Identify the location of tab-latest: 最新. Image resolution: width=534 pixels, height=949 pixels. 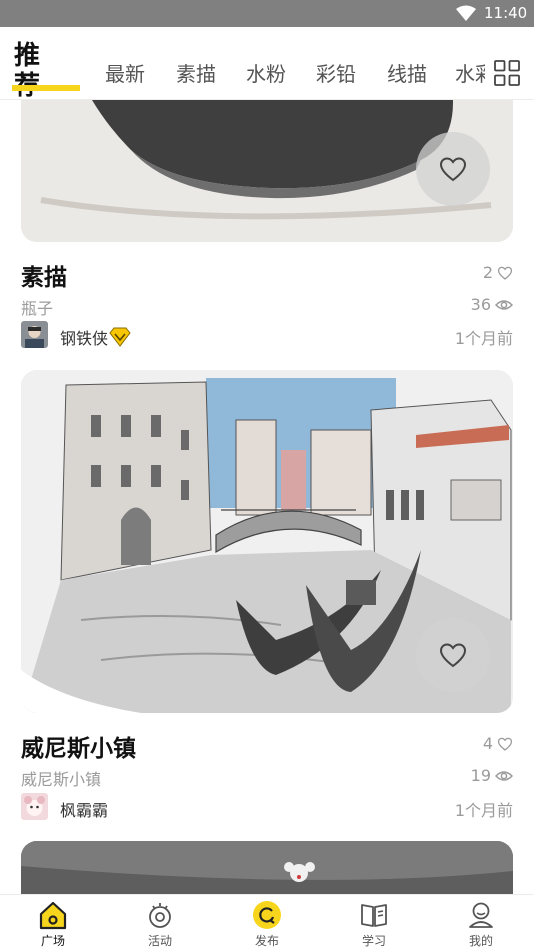
(125, 72).